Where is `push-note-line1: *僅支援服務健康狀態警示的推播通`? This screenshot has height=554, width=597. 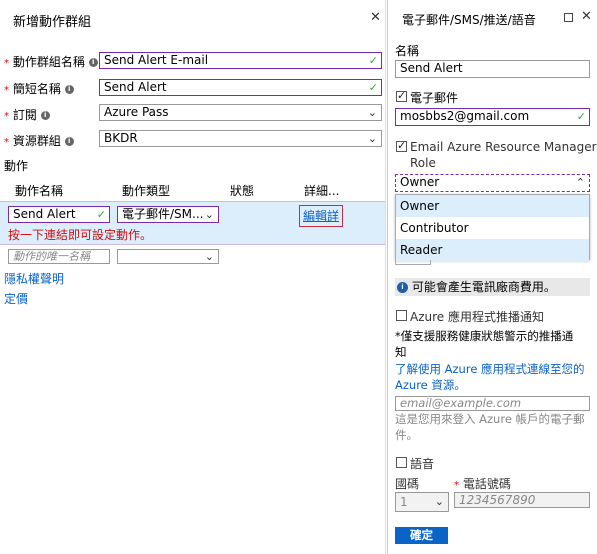 push-note-line1: *僅支援服務健康狀態警示的推播通 is located at coordinates (484, 336).